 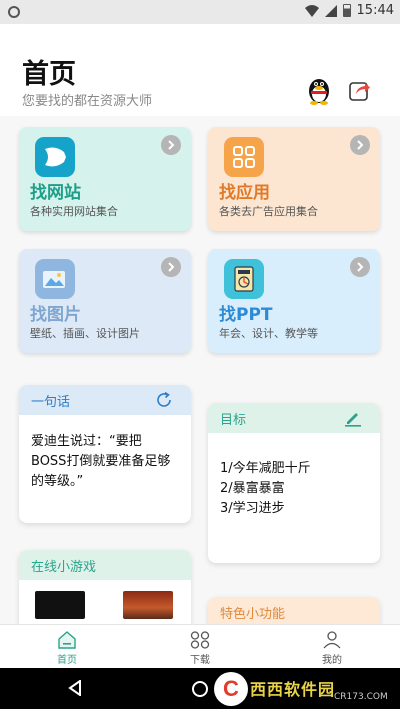 I want to click on tile-title: 找PPT, so click(x=246, y=315).